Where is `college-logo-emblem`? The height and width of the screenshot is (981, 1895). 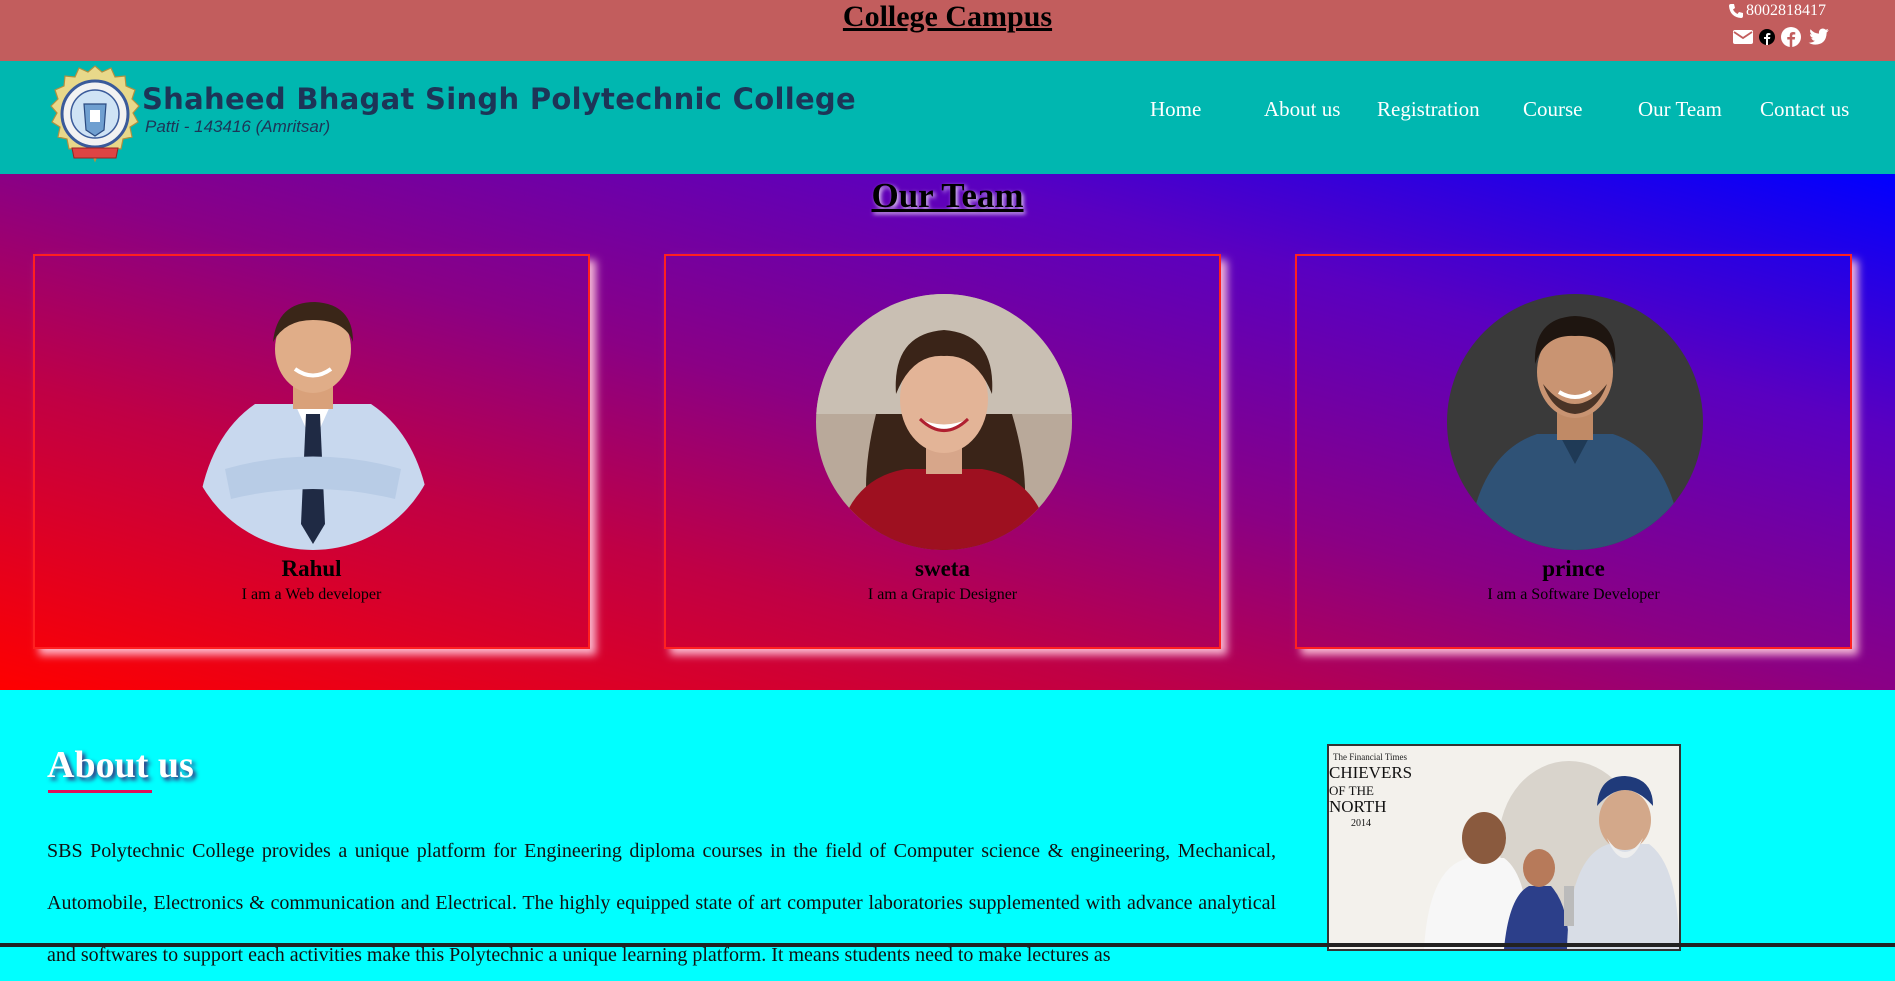
college-logo-emblem is located at coordinates (95, 115).